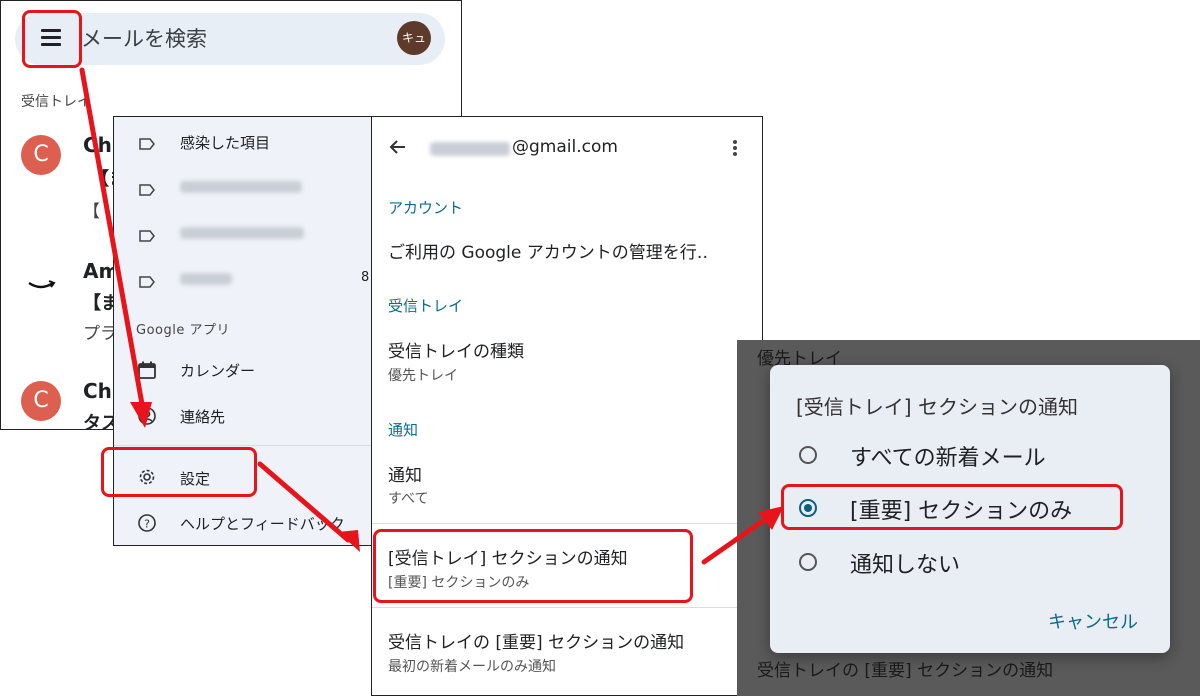 The width and height of the screenshot is (1200, 696). I want to click on radio-none, so click(808, 562).